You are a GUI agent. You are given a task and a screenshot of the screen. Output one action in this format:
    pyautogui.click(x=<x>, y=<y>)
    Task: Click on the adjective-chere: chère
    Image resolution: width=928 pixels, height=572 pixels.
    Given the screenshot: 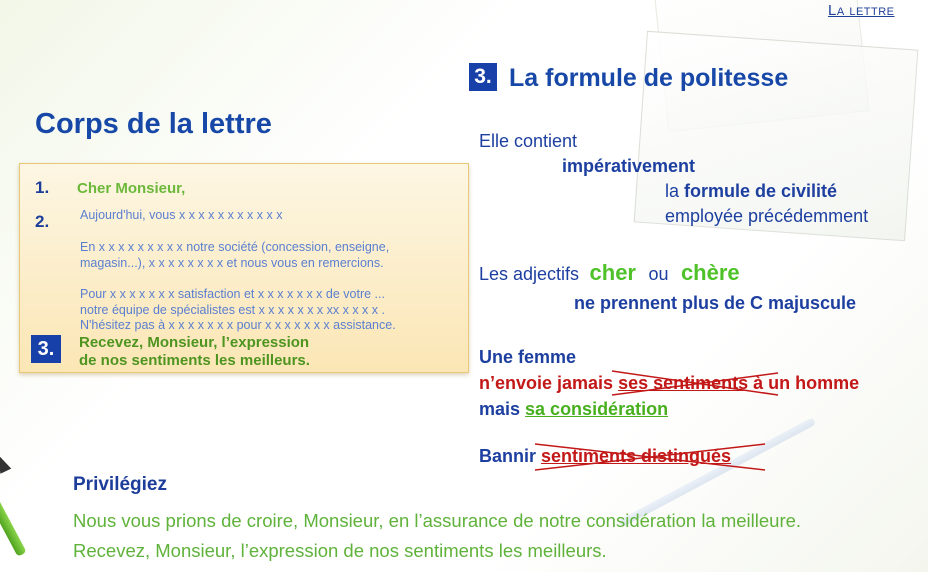 What is the action you would take?
    pyautogui.click(x=710, y=272)
    